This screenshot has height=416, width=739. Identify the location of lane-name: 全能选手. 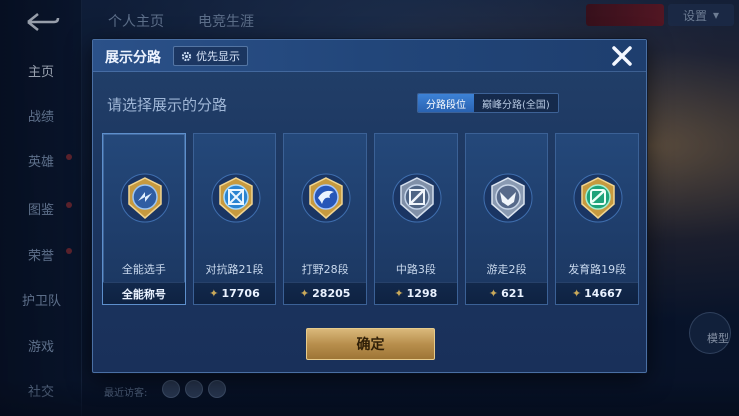
(143, 269).